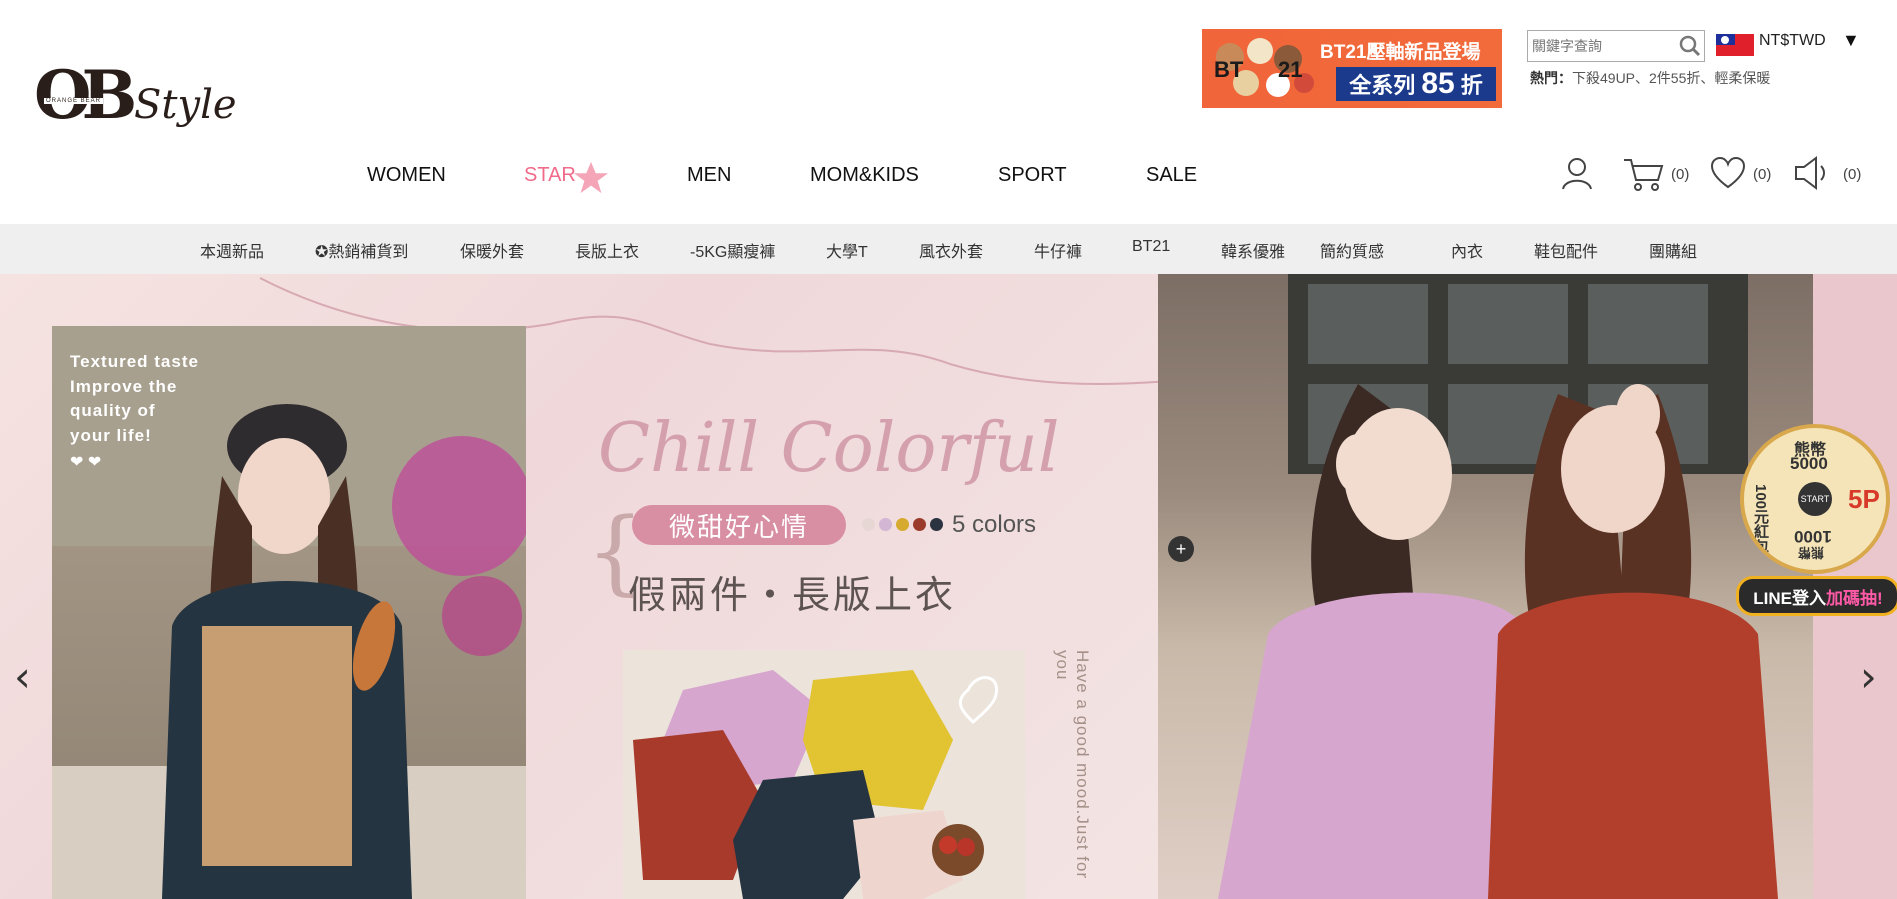 This screenshot has width=1897, height=899. Describe the element at coordinates (232, 250) in the screenshot. I see `subnav-item: 本週新品` at that location.